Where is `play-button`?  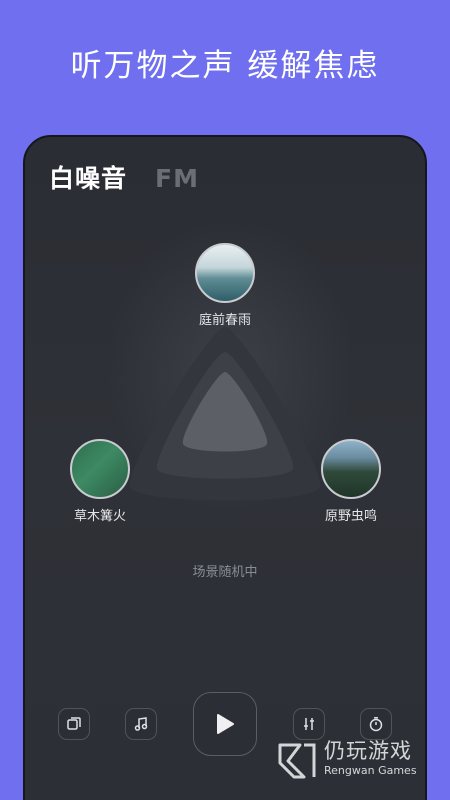 play-button is located at coordinates (225, 724).